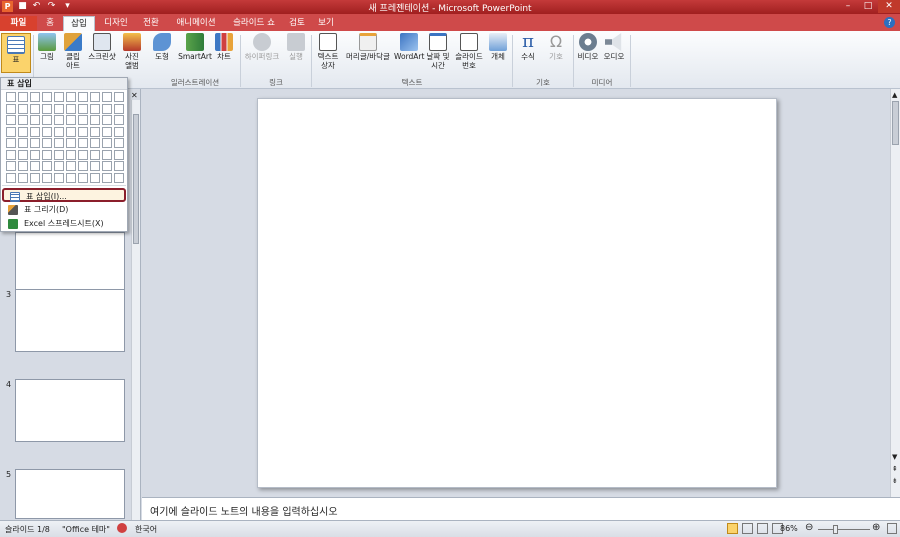 Image resolution: width=900 pixels, height=537 pixels. I want to click on zoom-out-icon: ⊖, so click(809, 527).